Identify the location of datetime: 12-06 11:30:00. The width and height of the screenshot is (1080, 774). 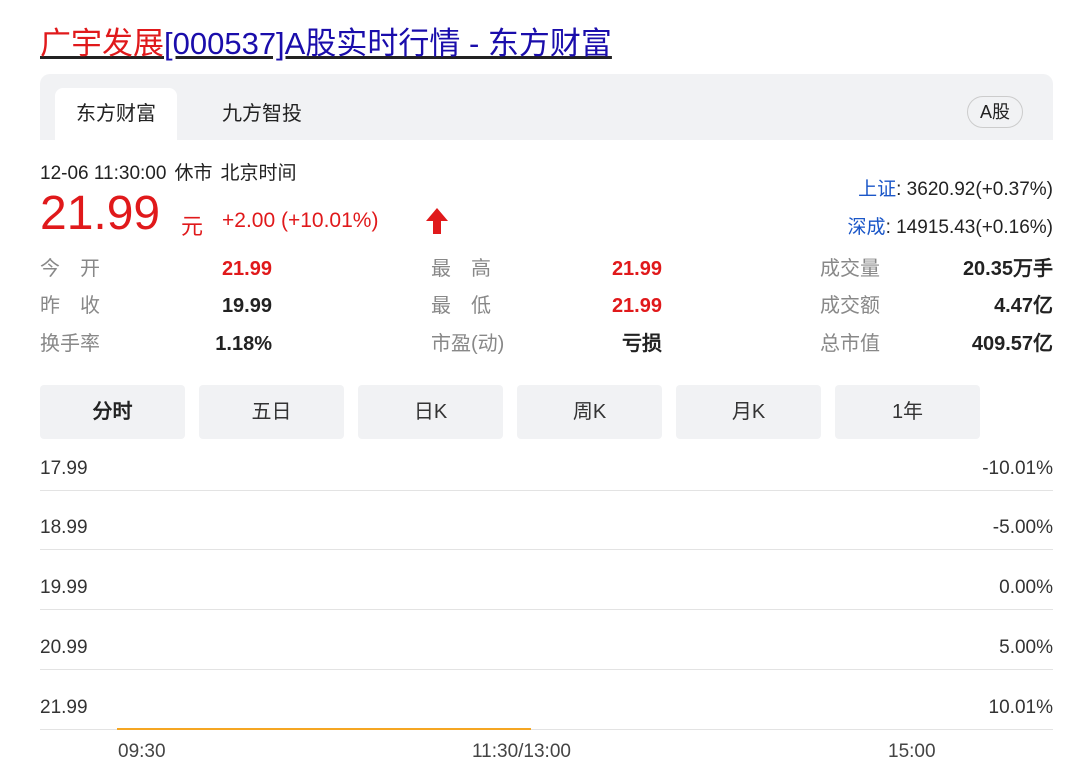
(103, 173).